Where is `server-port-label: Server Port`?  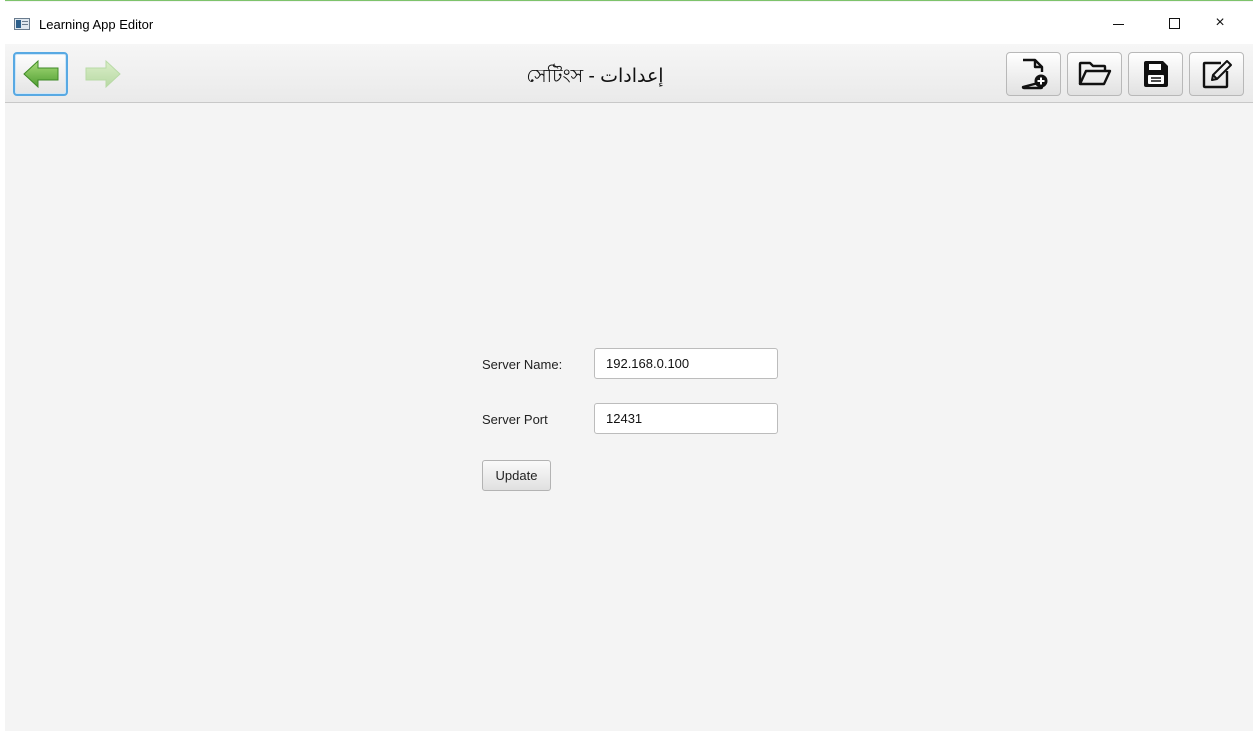
server-port-label: Server Port is located at coordinates (515, 419).